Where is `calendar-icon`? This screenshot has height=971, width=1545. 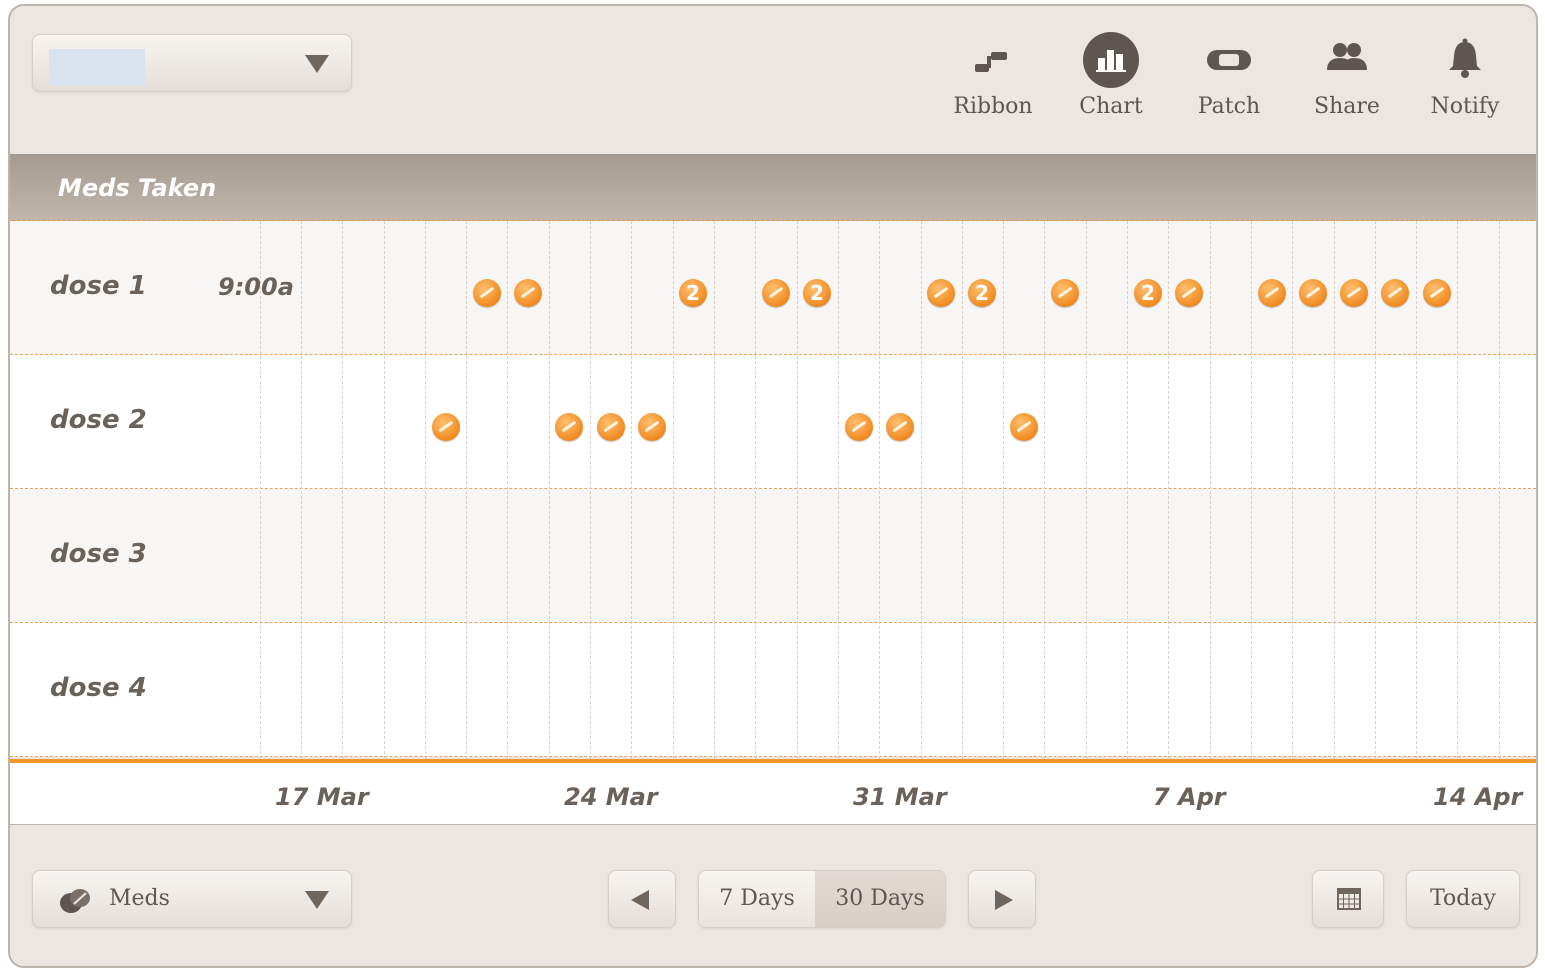
calendar-icon is located at coordinates (1349, 899).